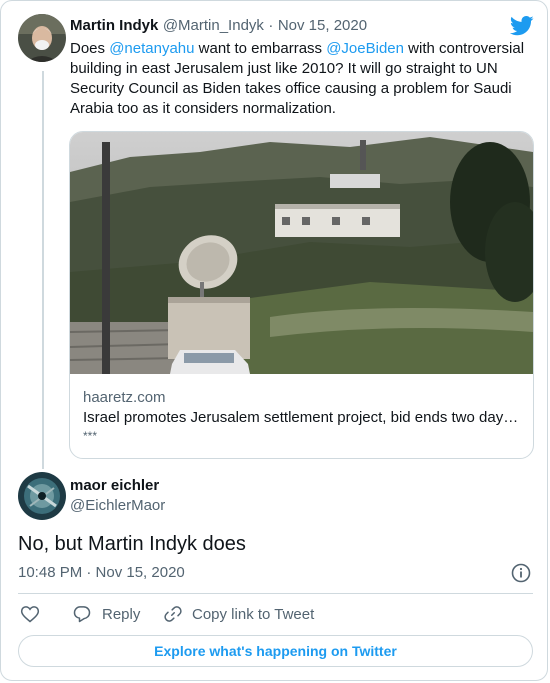 Image resolution: width=550 pixels, height=683 pixels. I want to click on link-icon, so click(173, 614).